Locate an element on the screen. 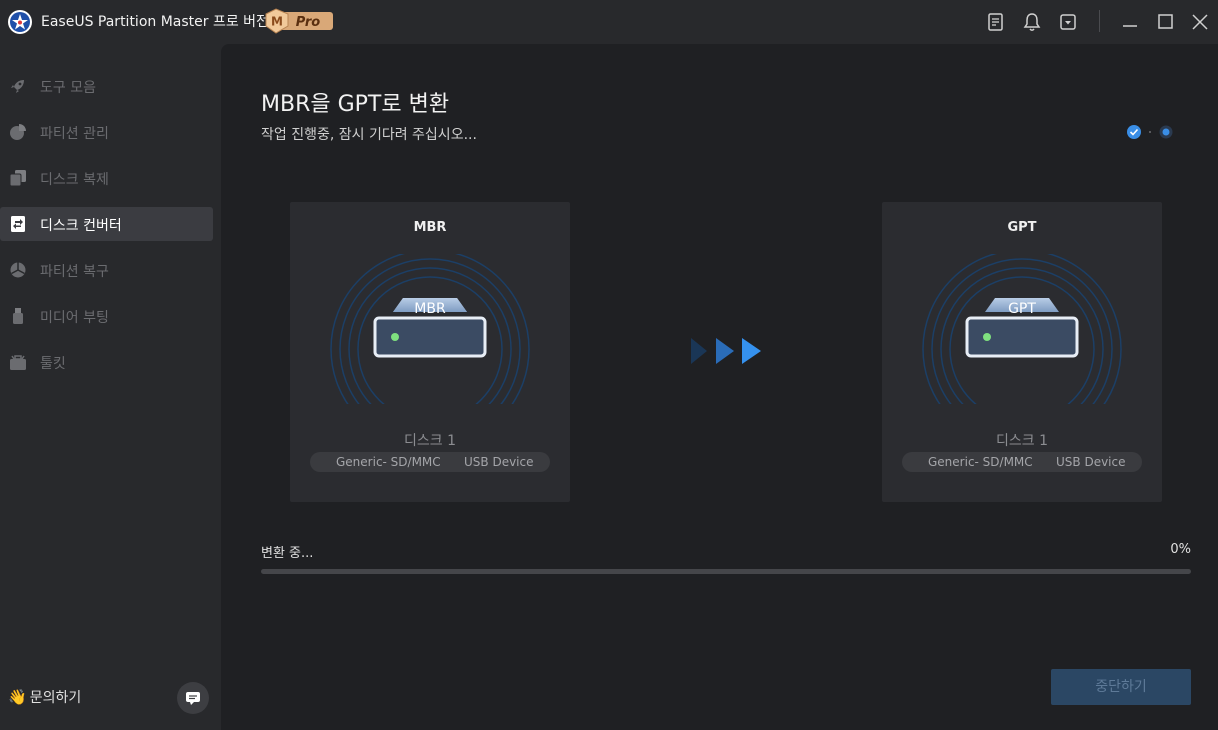 The height and width of the screenshot is (730, 1218). target-disk-interface: USB Device is located at coordinates (1091, 462).